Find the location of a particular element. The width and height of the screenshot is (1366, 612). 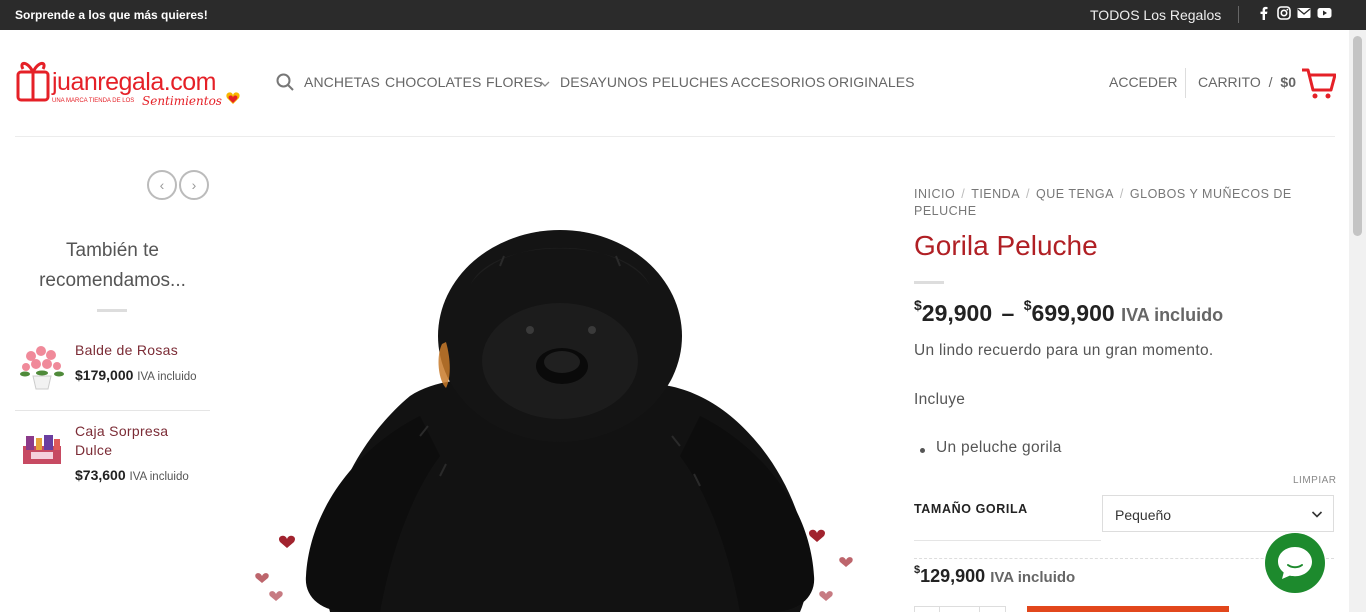

includes-label: Incluye is located at coordinates (940, 399).